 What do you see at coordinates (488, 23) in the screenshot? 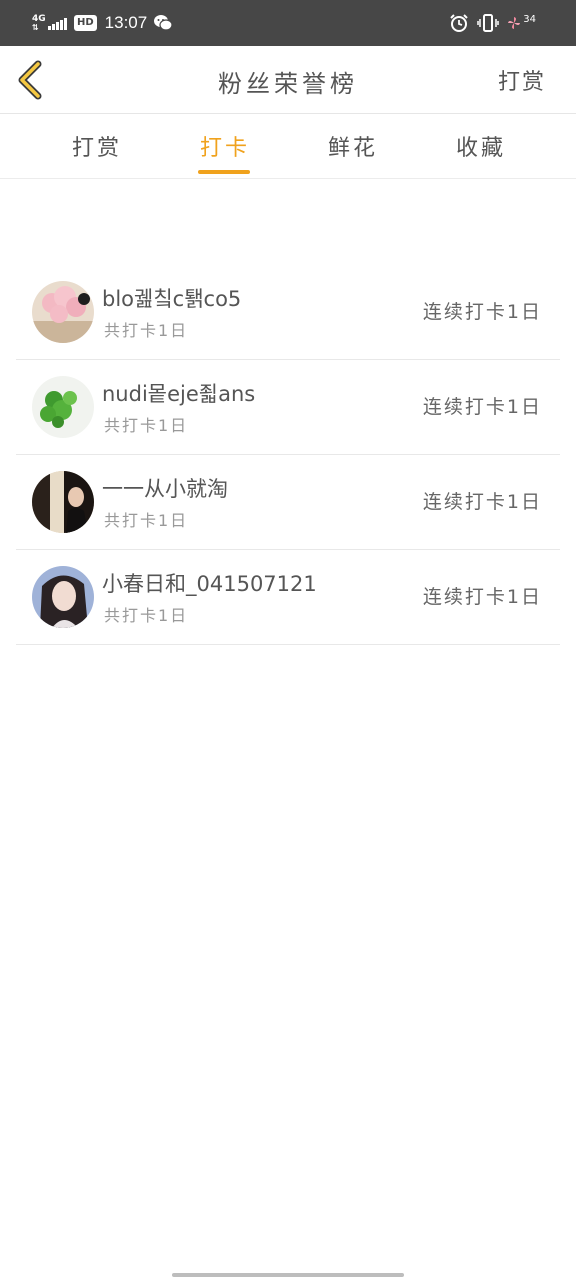
I see `vibrate-icon` at bounding box center [488, 23].